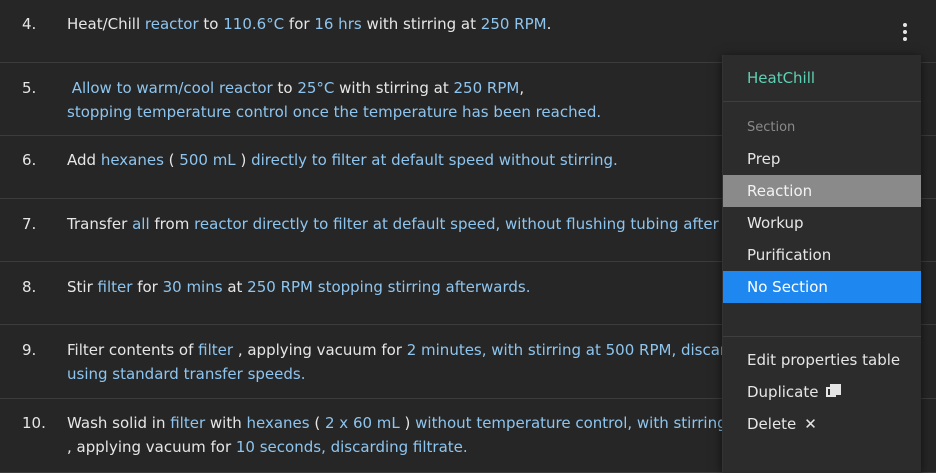  Describe the element at coordinates (549, 24) in the screenshot. I see `step-text: .` at that location.